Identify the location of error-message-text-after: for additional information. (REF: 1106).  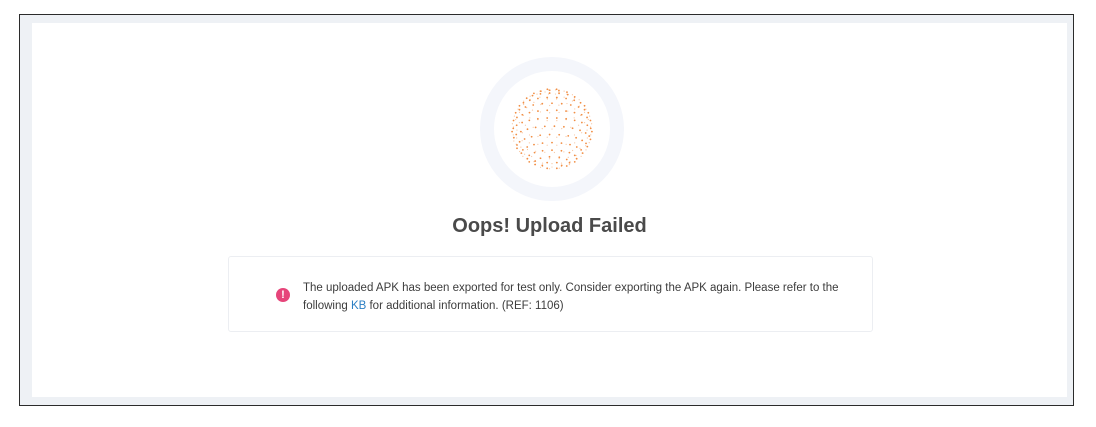
(465, 306).